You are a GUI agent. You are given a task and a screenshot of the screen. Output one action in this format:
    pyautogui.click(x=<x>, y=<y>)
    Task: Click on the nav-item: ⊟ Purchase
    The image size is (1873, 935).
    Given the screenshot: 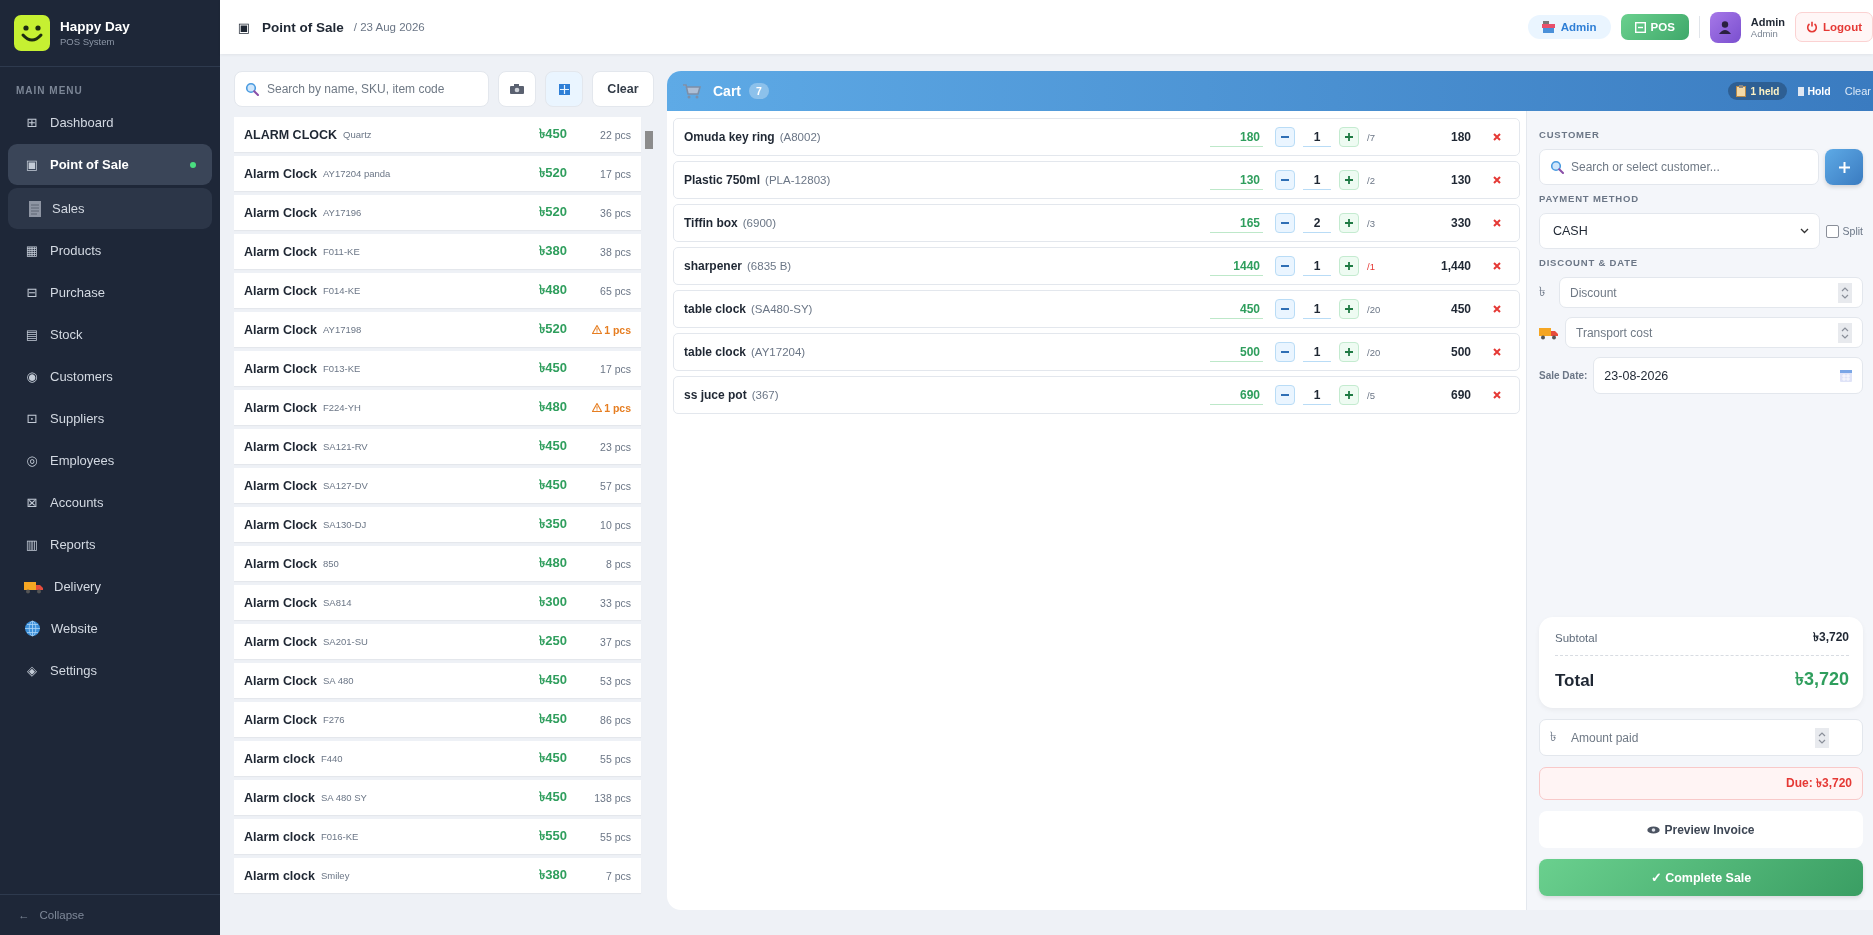 What is the action you would take?
    pyautogui.click(x=110, y=292)
    